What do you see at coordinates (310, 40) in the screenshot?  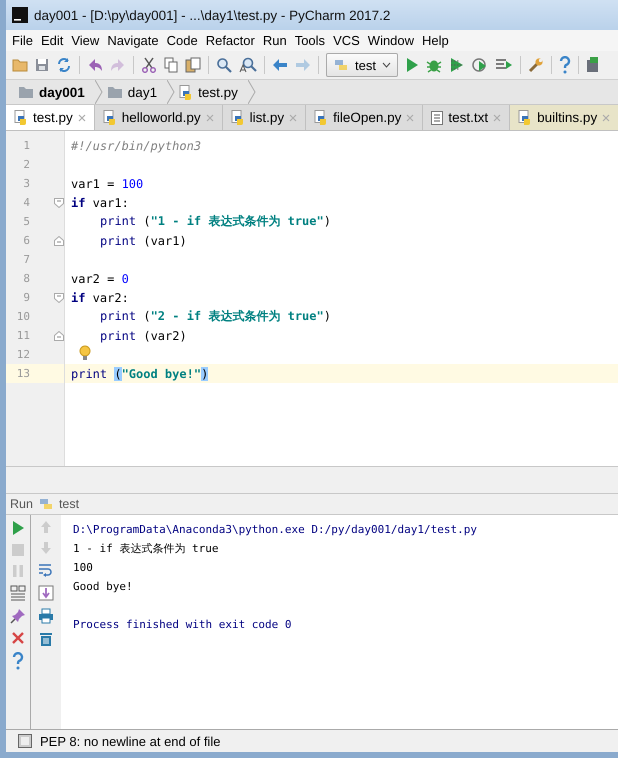 I see `menu-item: Tools` at bounding box center [310, 40].